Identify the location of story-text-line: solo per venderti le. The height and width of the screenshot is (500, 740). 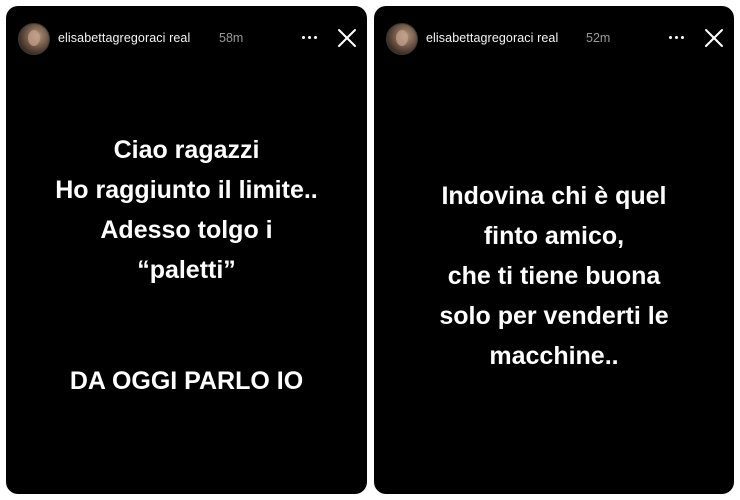
(554, 316).